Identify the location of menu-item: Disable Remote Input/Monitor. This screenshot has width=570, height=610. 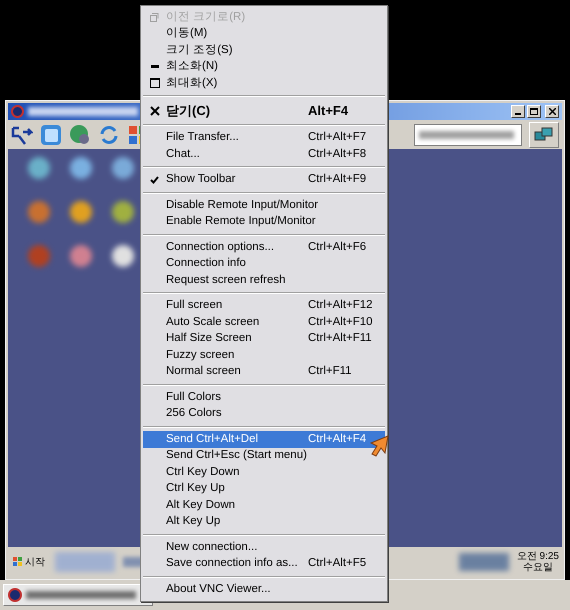
(264, 205).